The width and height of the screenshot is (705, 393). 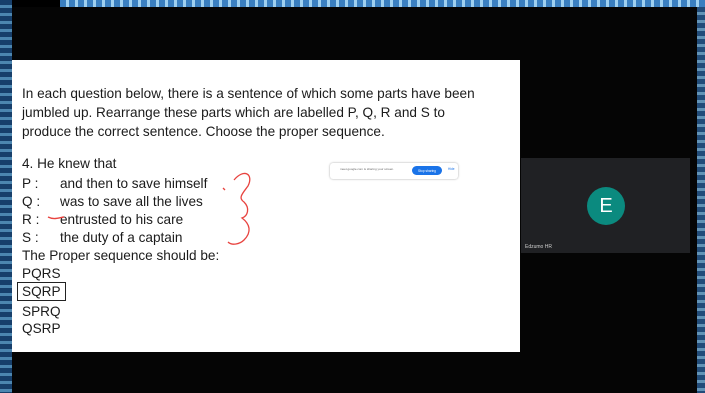 I want to click on bracket-annotation, so click(x=239, y=208).